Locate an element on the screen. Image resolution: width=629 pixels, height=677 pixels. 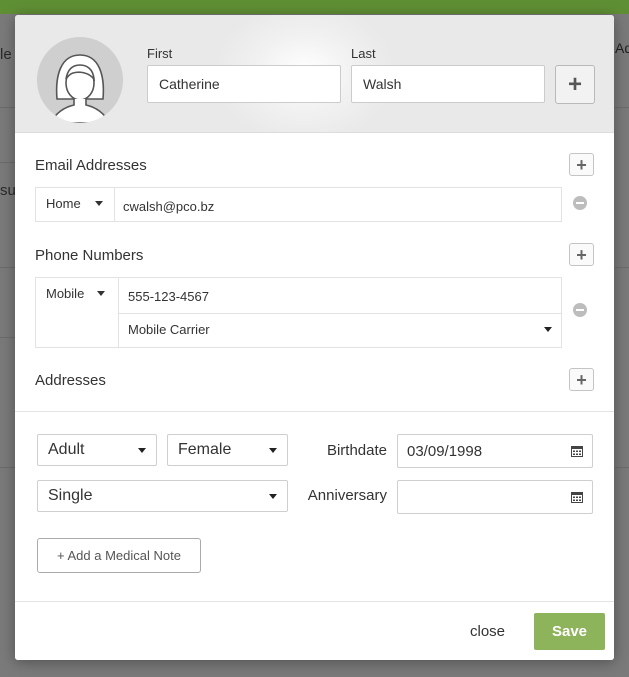
bg-text-fragment: le is located at coordinates (6, 54).